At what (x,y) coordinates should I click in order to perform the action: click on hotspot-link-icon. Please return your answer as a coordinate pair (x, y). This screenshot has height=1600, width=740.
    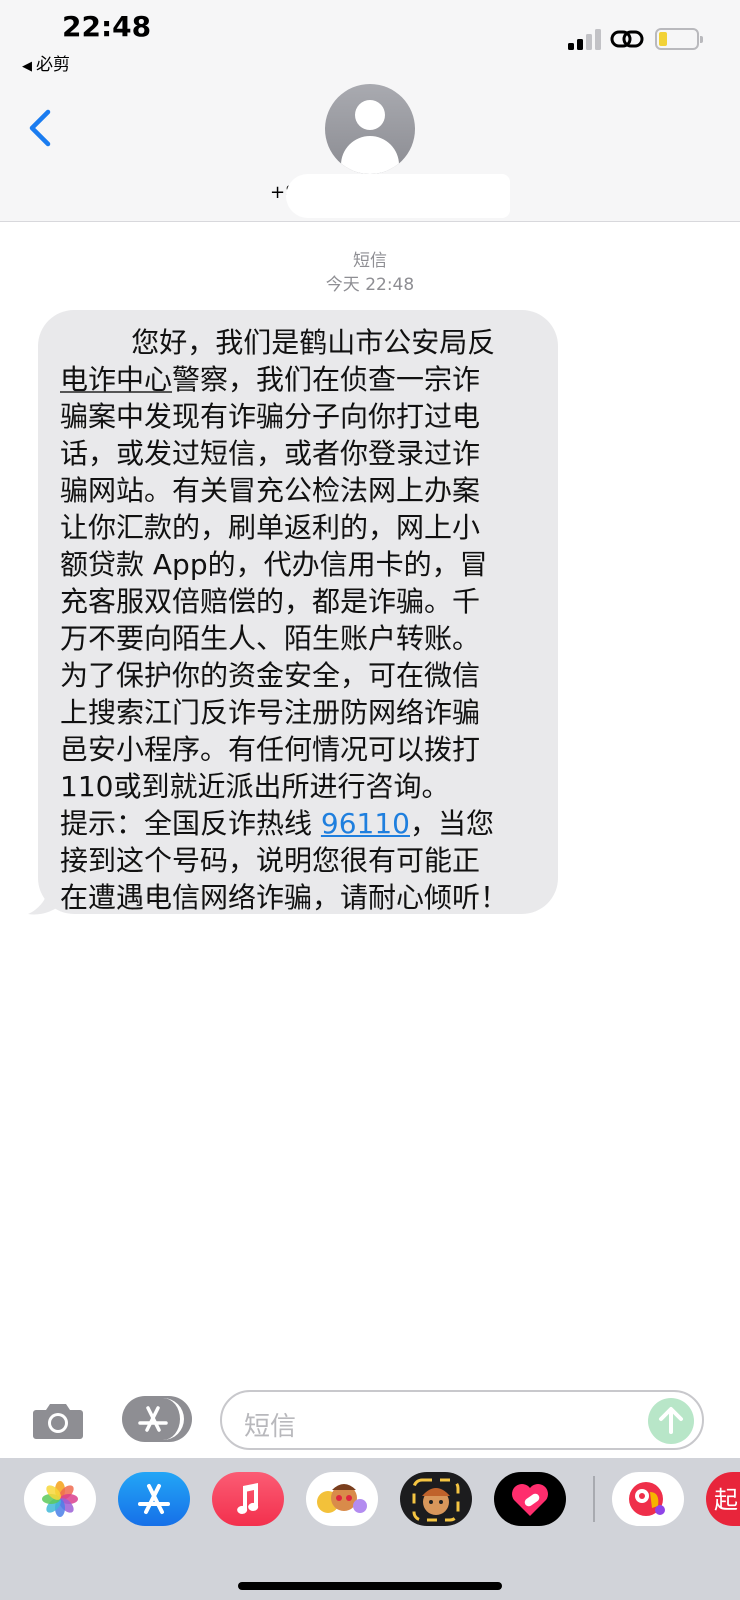
    Looking at the image, I should click on (628, 41).